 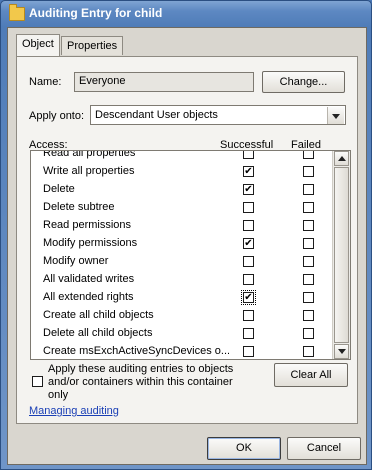 I want to click on ok-label: OK, so click(x=244, y=448).